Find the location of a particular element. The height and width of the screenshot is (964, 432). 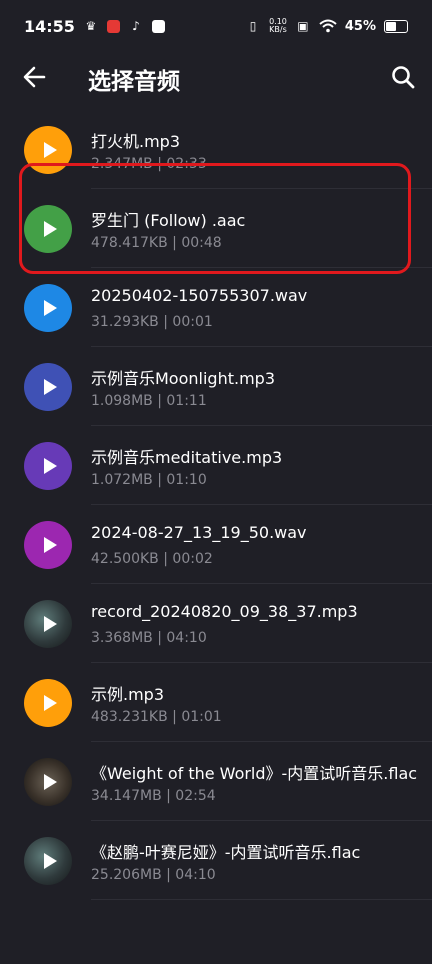

audio-file-name: 示例音乐meditative.mp3 is located at coordinates (187, 457).